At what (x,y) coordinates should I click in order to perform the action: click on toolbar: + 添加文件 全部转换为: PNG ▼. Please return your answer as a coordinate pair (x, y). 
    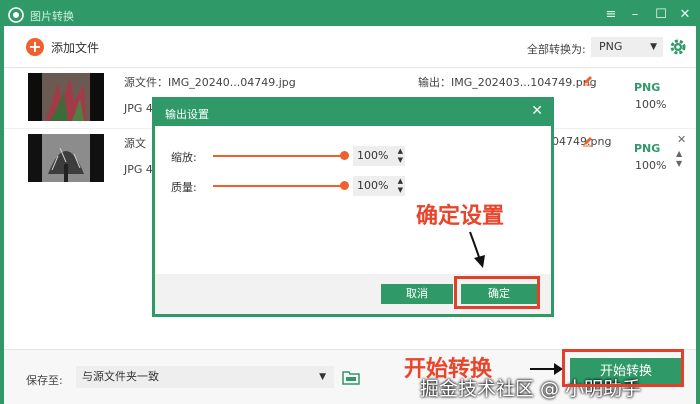
    Looking at the image, I should click on (350, 47).